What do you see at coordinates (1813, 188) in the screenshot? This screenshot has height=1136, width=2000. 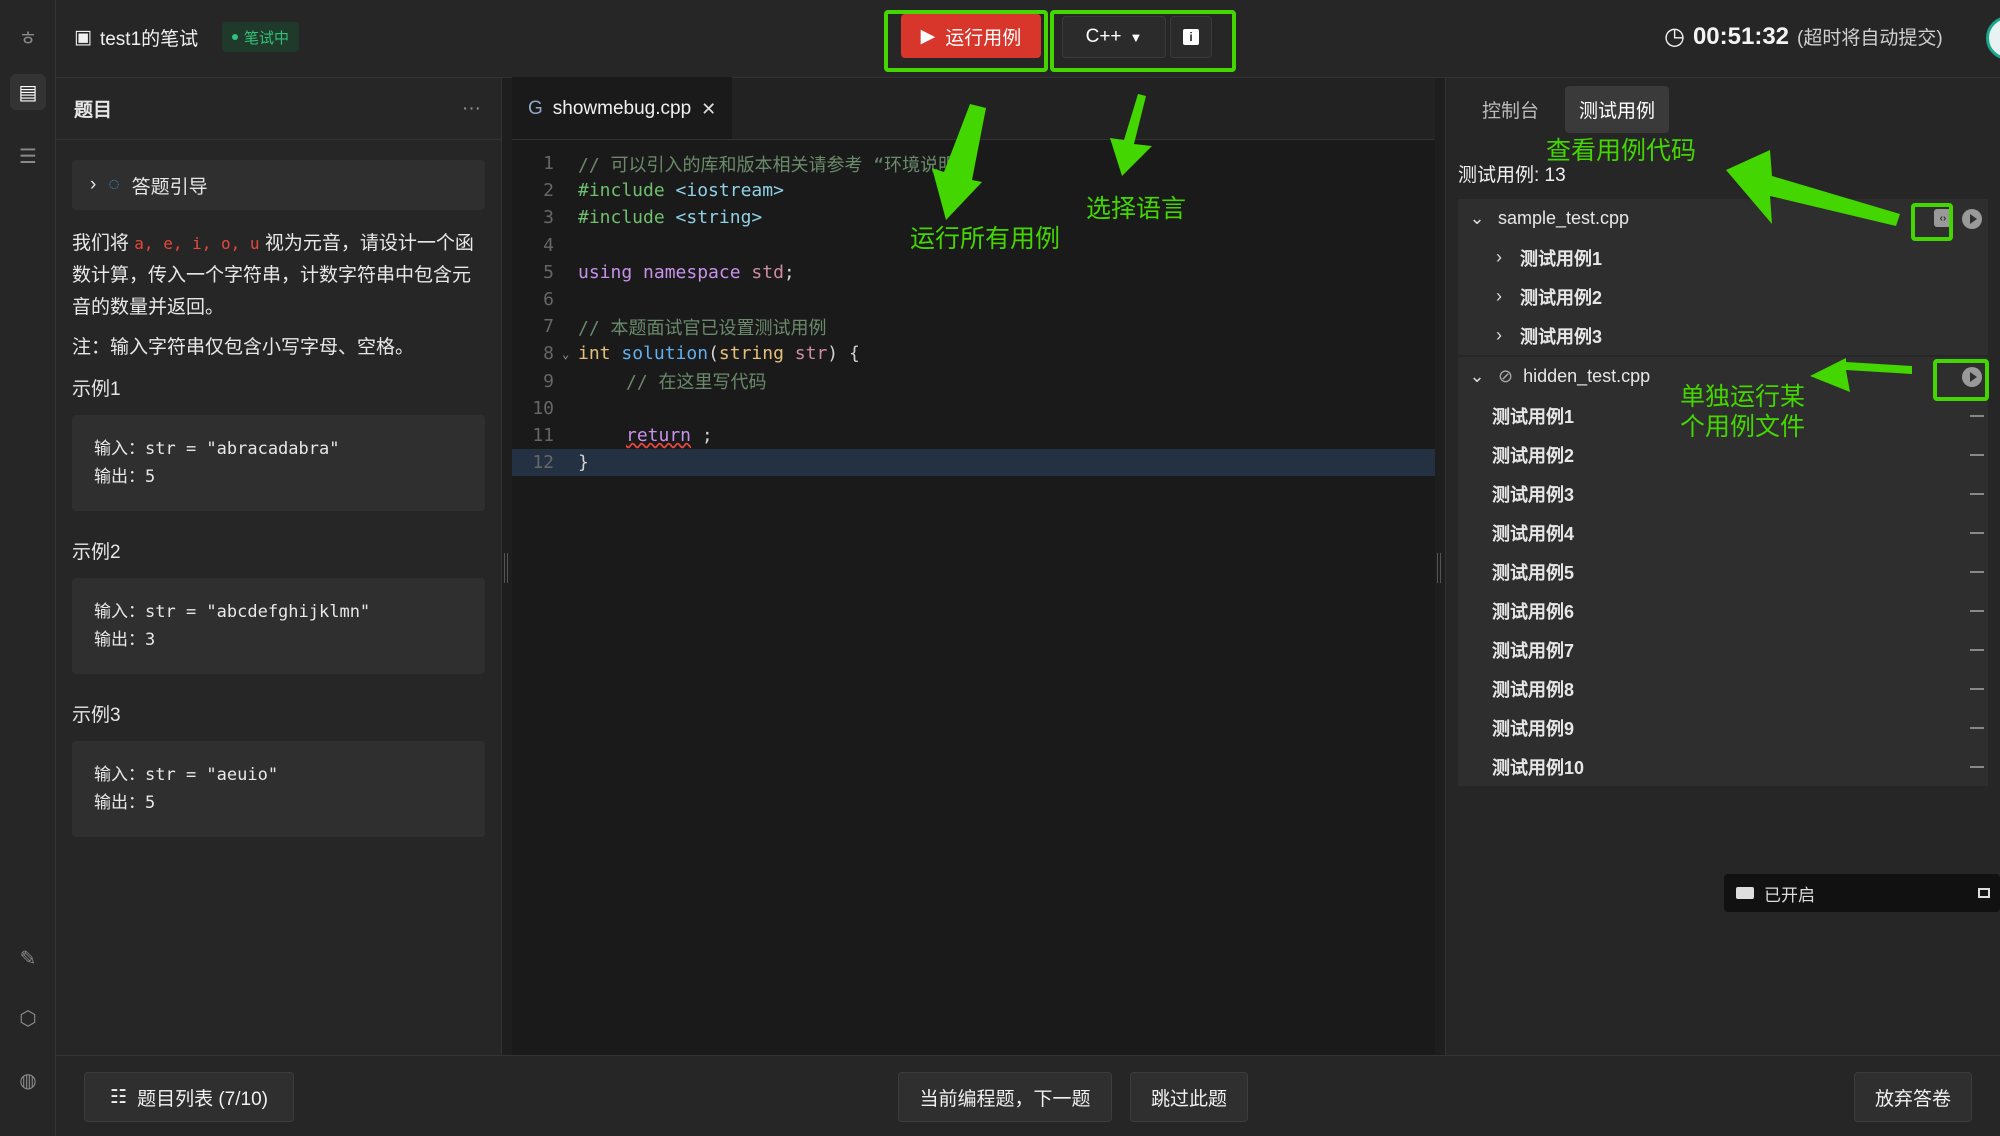 I see `arrow-view-code` at bounding box center [1813, 188].